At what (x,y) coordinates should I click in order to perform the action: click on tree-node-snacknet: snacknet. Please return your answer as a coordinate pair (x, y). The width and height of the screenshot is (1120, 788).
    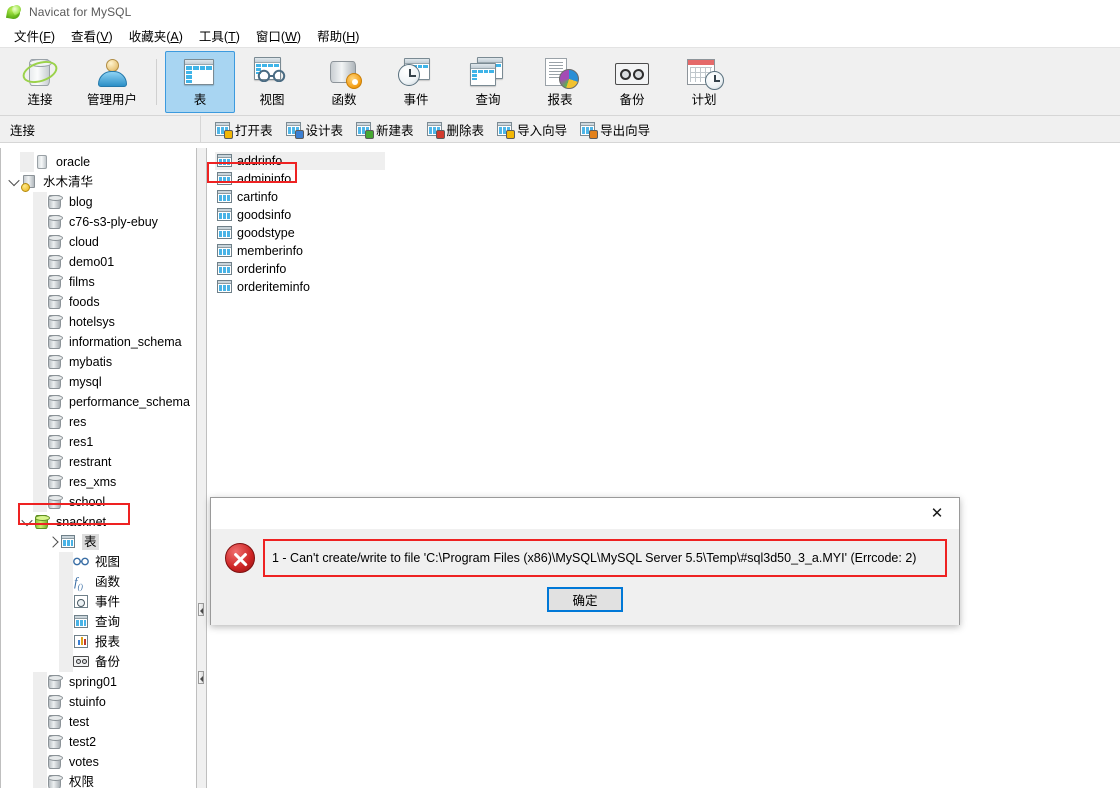
    Looking at the image, I should click on (98, 522).